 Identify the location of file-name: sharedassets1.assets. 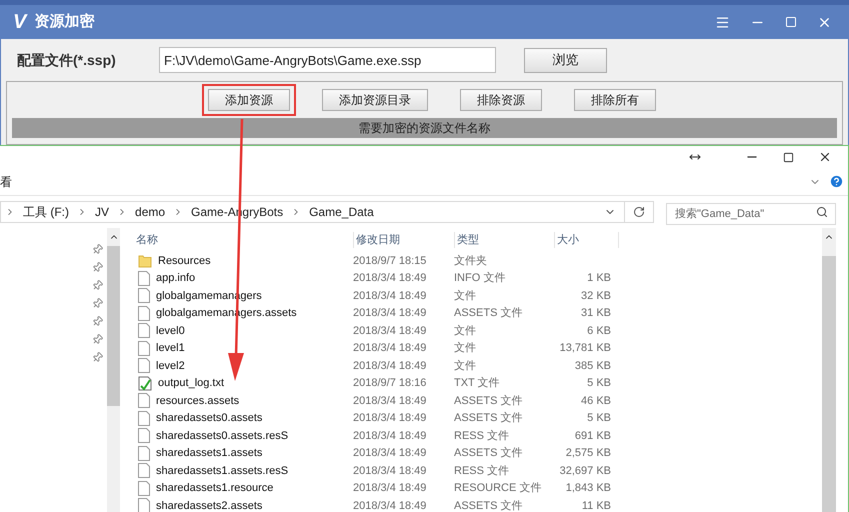
(209, 453).